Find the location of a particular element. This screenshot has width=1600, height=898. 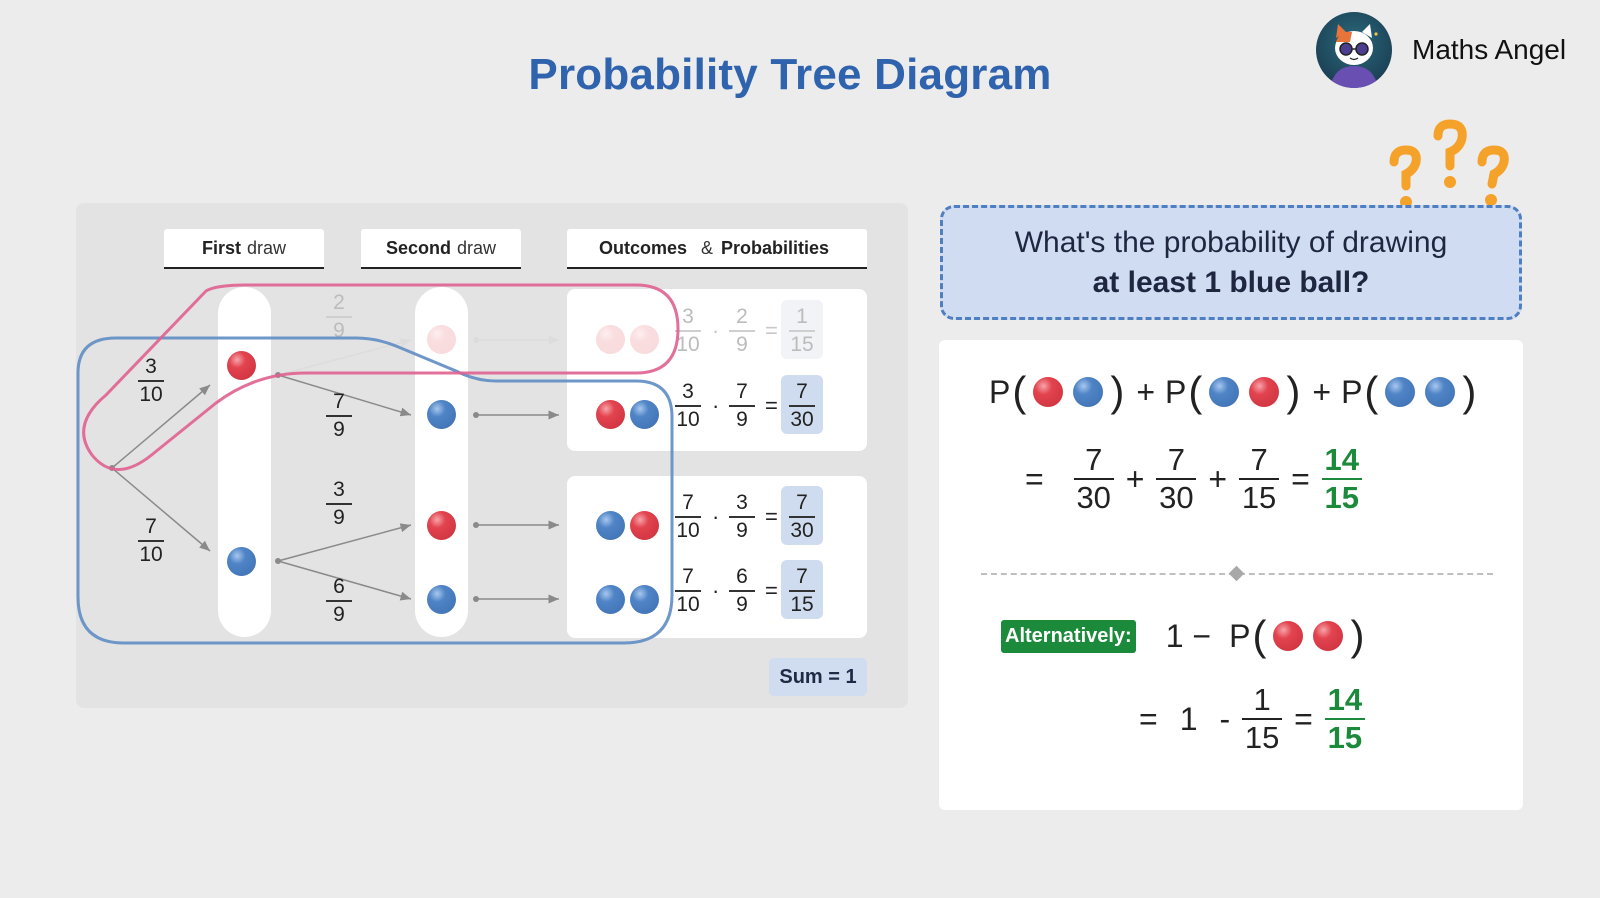

outcome-factor-2: 29 is located at coordinates (742, 331).